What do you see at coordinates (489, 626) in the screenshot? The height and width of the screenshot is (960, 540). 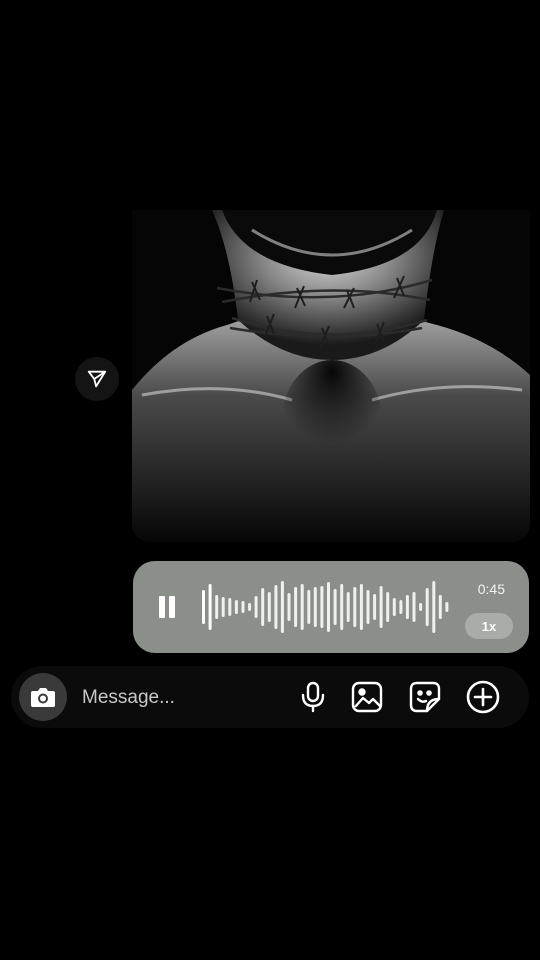 I see `playback-speed-button: 1x` at bounding box center [489, 626].